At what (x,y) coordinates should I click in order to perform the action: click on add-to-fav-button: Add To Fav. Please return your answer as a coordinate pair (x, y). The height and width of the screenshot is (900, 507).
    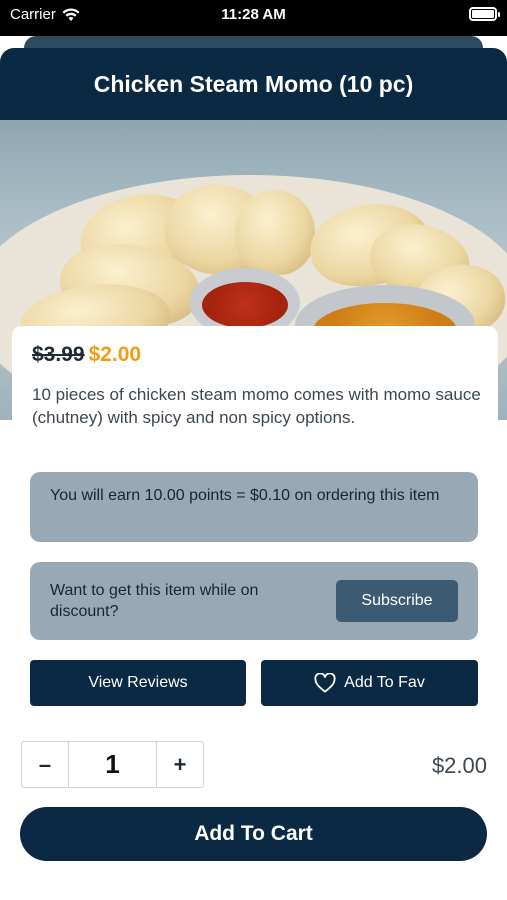
    Looking at the image, I should click on (369, 683).